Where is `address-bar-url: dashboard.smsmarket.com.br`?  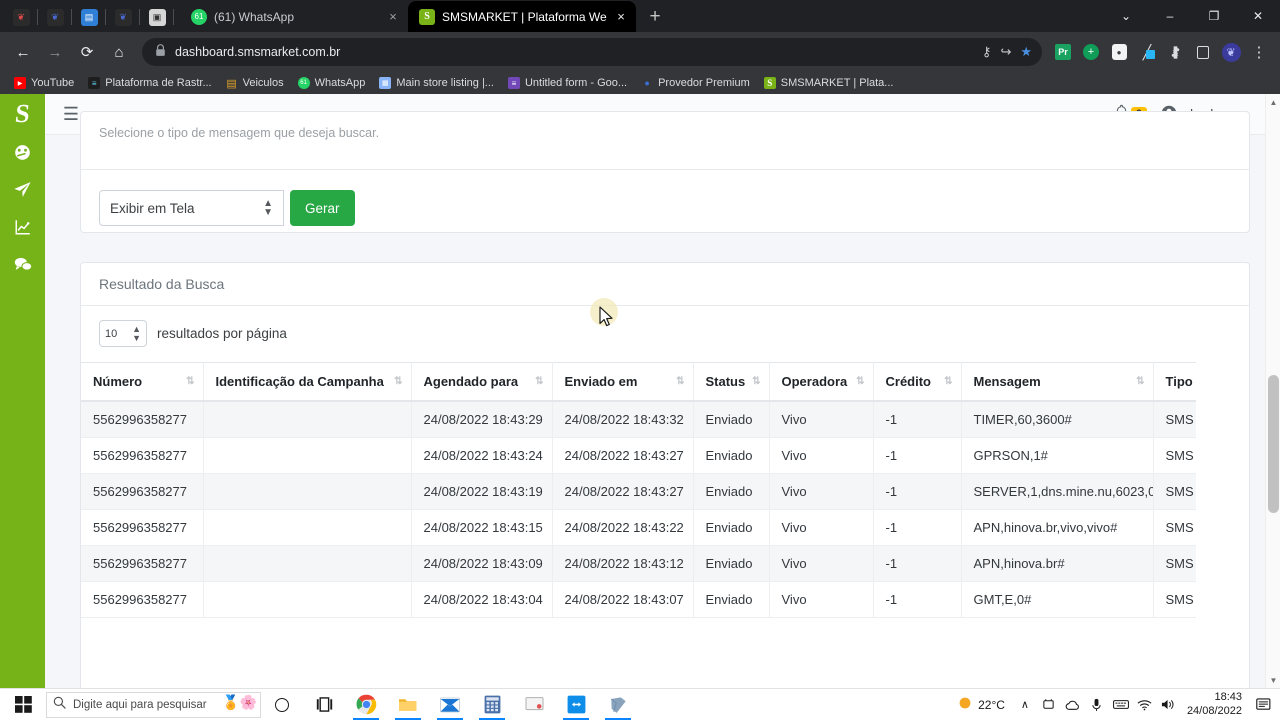
address-bar-url: dashboard.smsmarket.com.br is located at coordinates (574, 52).